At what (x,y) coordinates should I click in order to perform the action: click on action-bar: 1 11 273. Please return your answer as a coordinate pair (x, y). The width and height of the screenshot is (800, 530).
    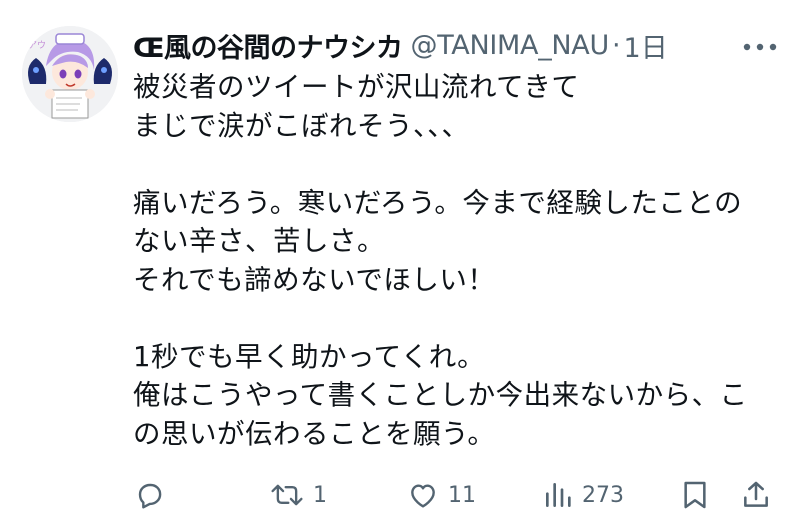
    Looking at the image, I should click on (400, 495).